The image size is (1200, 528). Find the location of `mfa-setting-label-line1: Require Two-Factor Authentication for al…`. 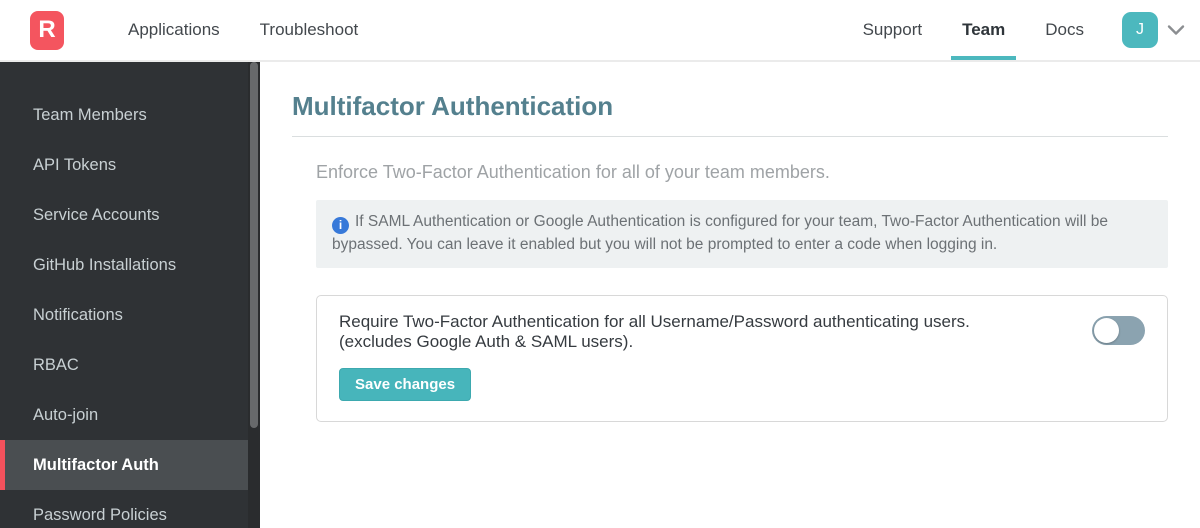

mfa-setting-label-line1: Require Two-Factor Authentication for al… is located at coordinates (654, 321).